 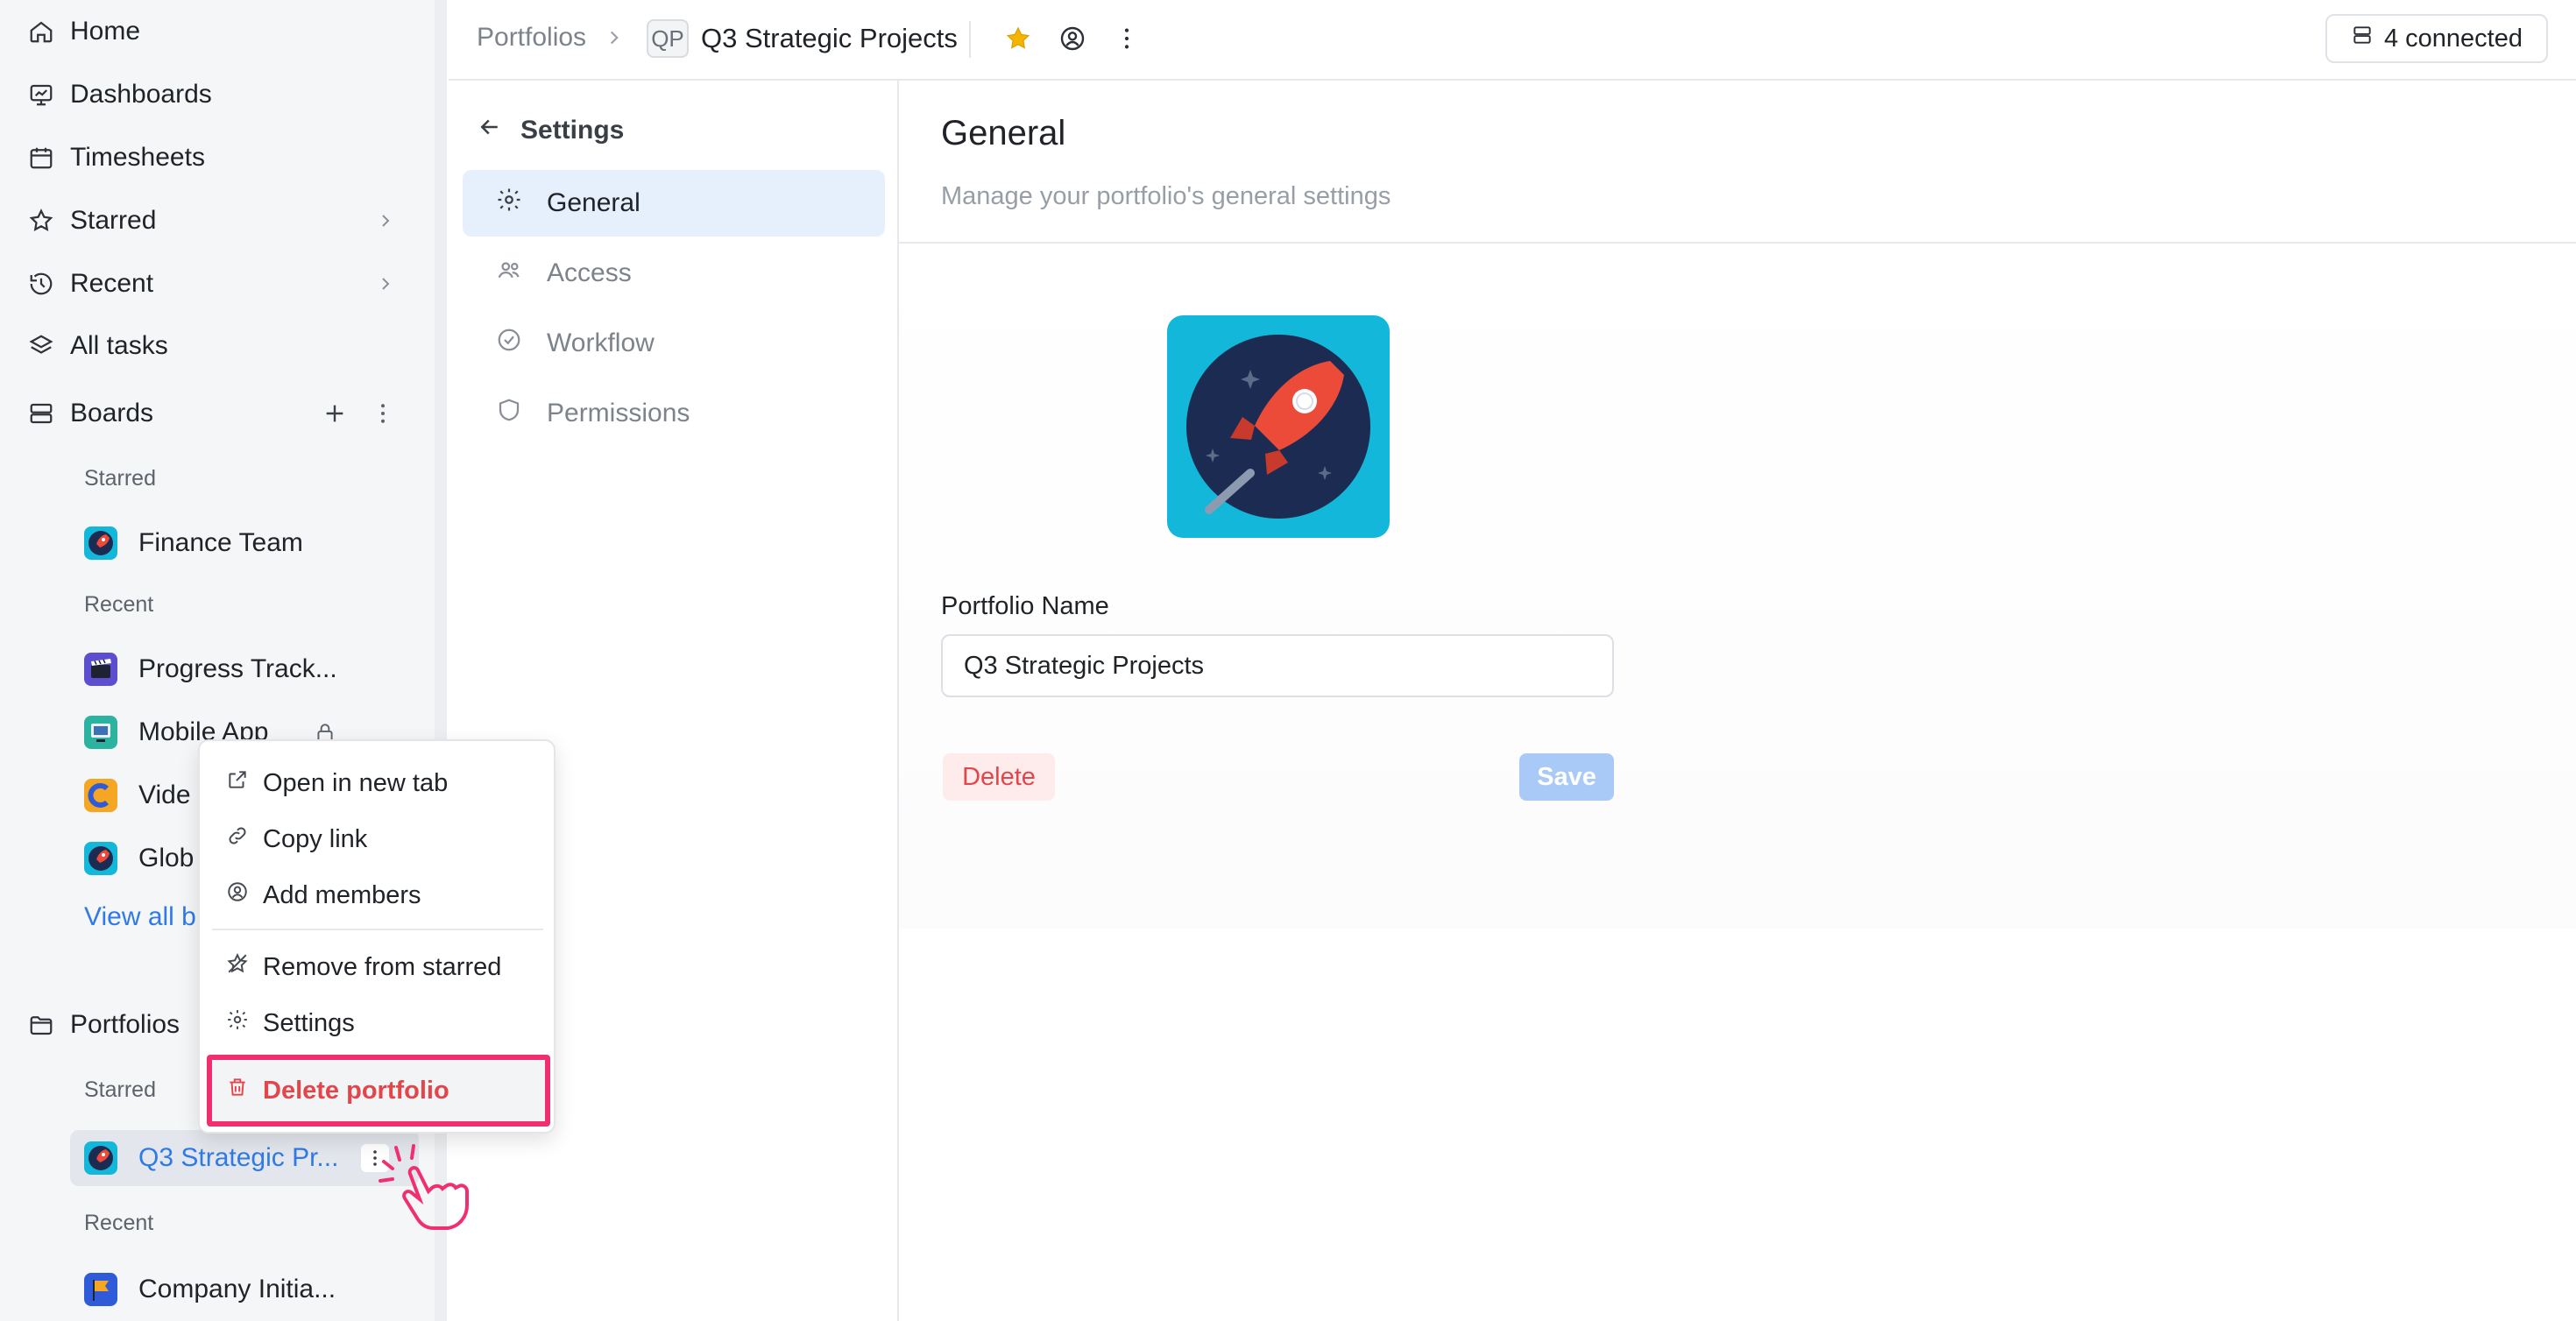 What do you see at coordinates (1277, 665) in the screenshot?
I see `portfolio-name-input` at bounding box center [1277, 665].